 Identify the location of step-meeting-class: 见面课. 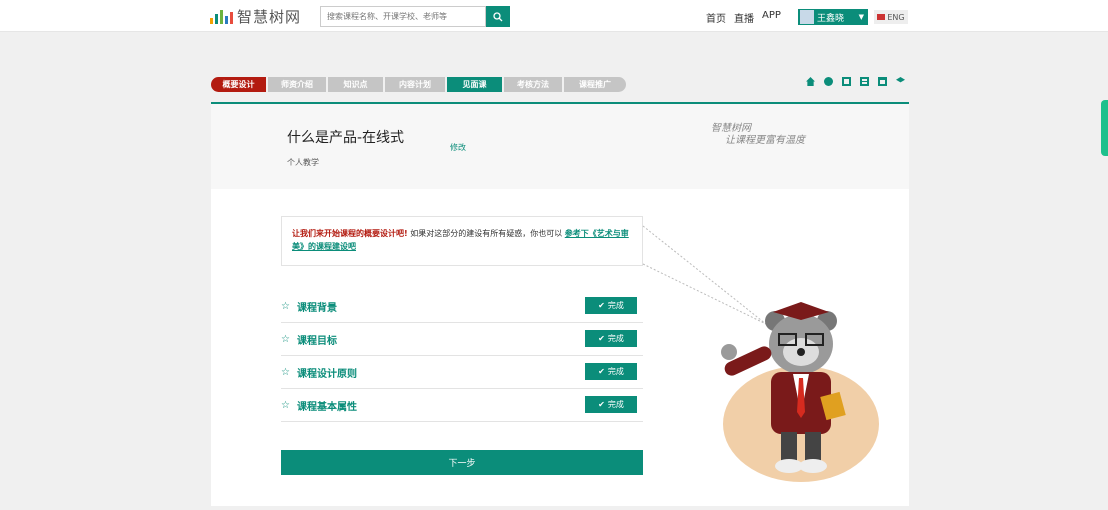
(474, 84).